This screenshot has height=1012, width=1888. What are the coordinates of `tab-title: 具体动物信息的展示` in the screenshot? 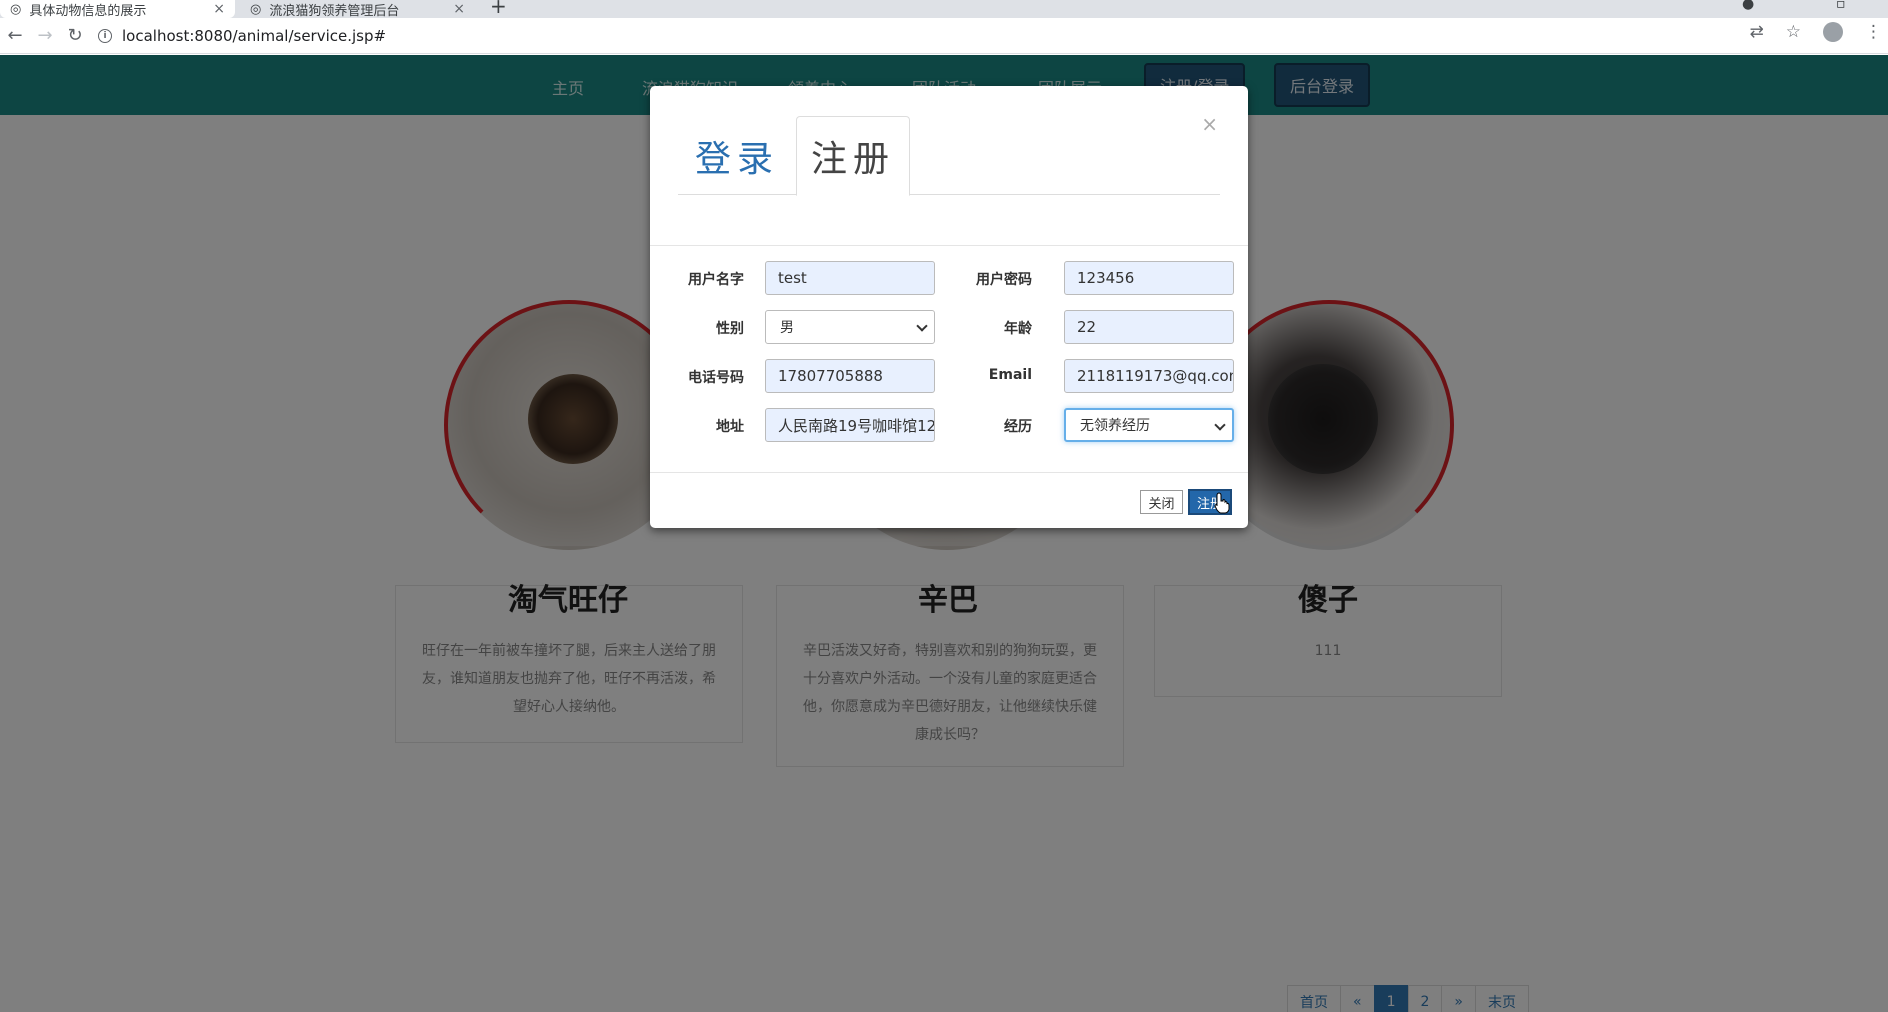 It's located at (88, 11).